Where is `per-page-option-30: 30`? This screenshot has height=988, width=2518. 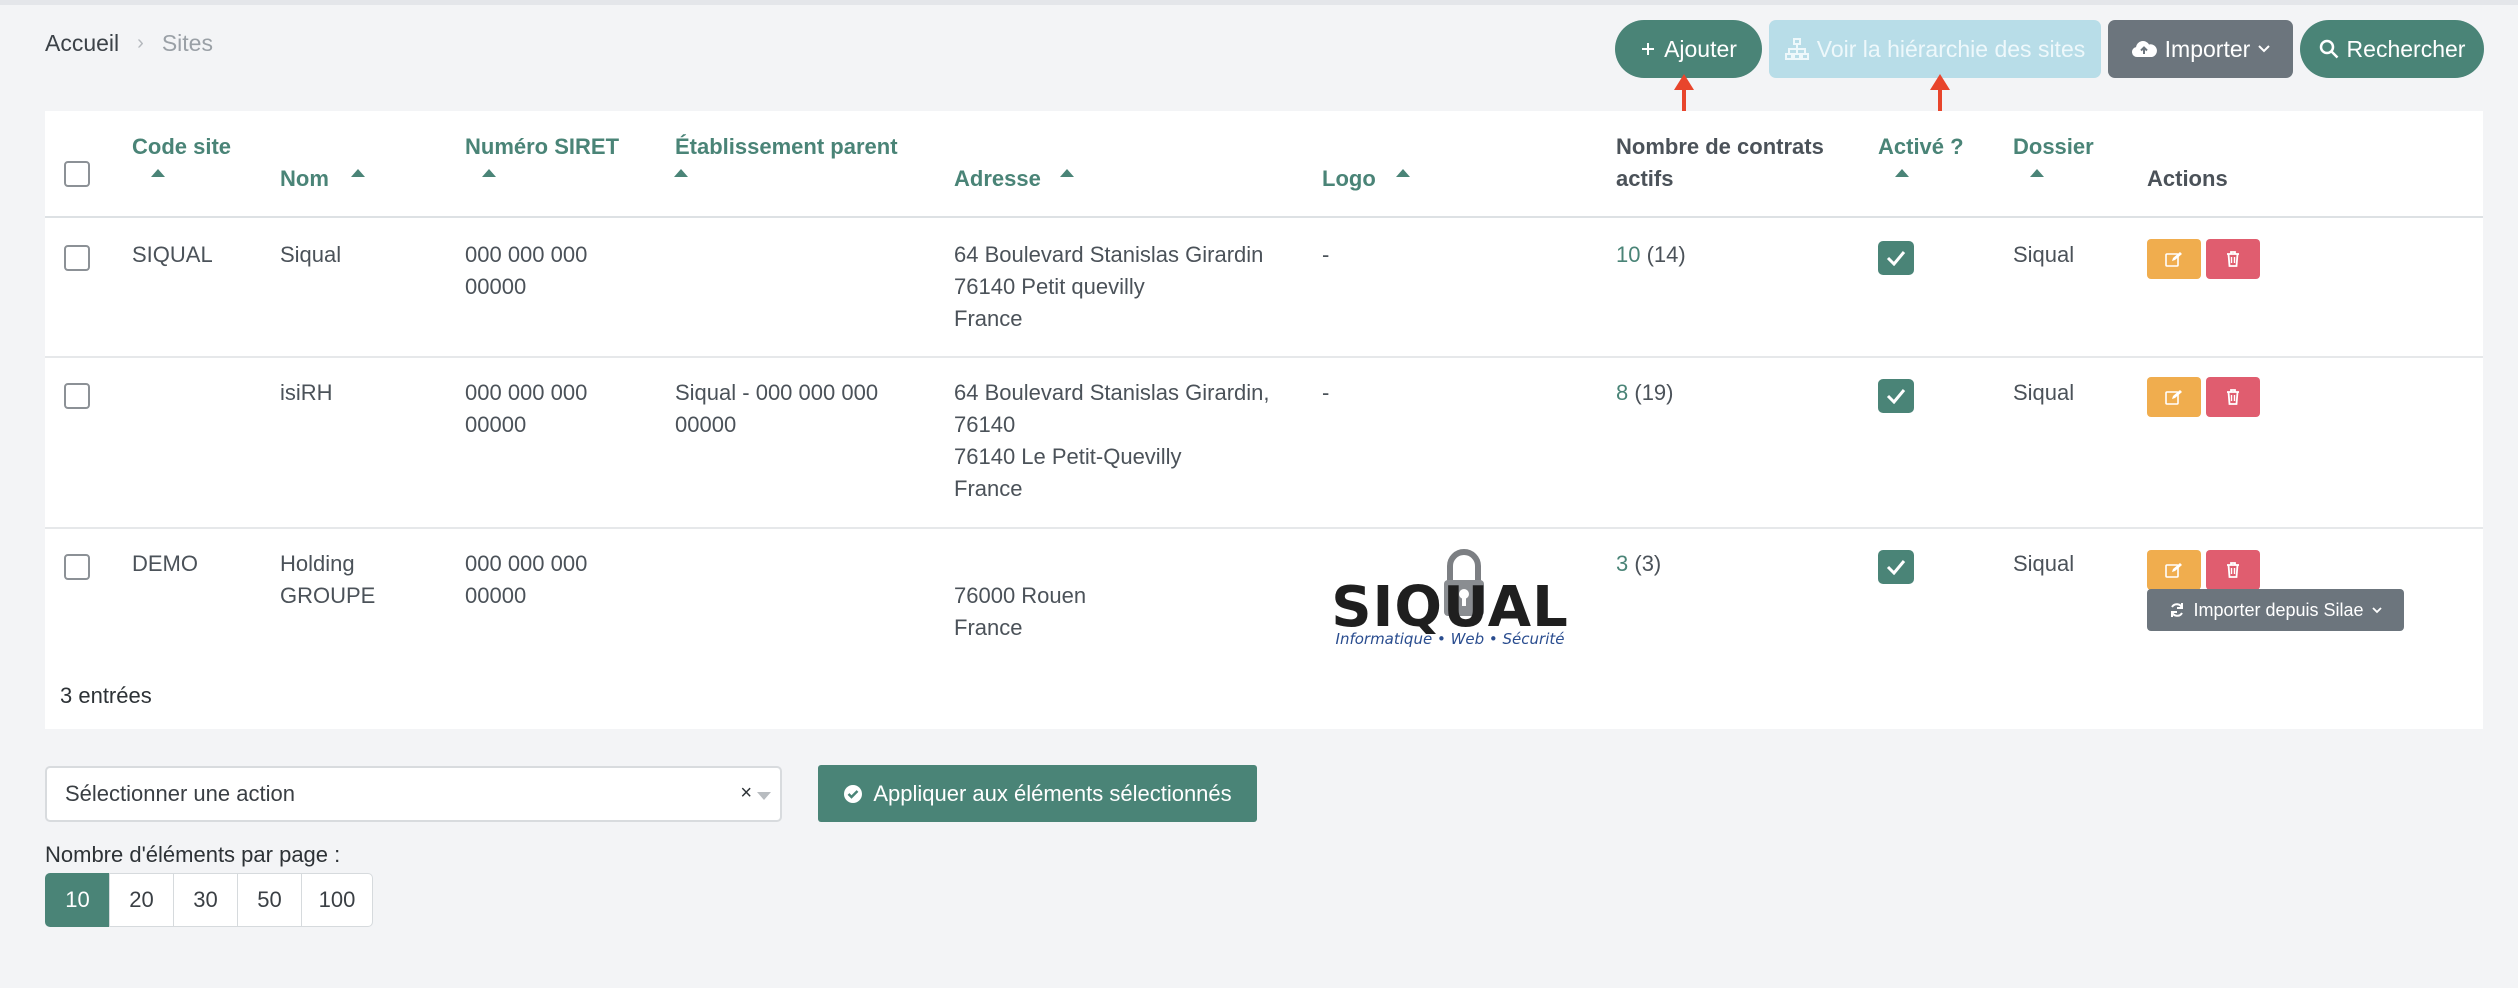 per-page-option-30: 30 is located at coordinates (205, 900).